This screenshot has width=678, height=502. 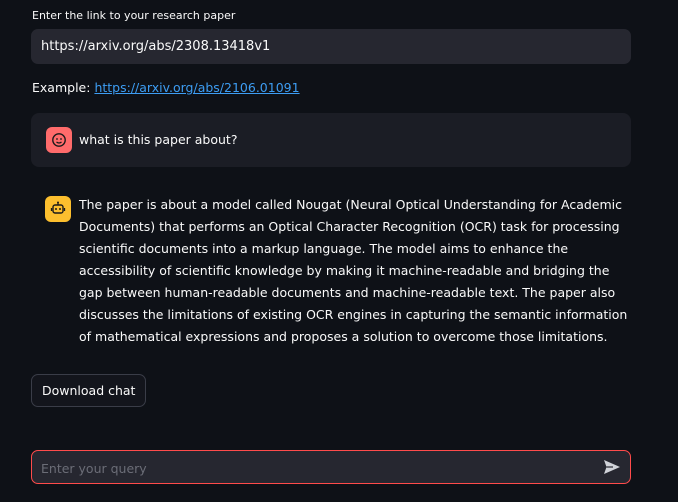 What do you see at coordinates (331, 46) in the screenshot?
I see `paper-url-input: https://arxiv.org/abs/2308.13418v1` at bounding box center [331, 46].